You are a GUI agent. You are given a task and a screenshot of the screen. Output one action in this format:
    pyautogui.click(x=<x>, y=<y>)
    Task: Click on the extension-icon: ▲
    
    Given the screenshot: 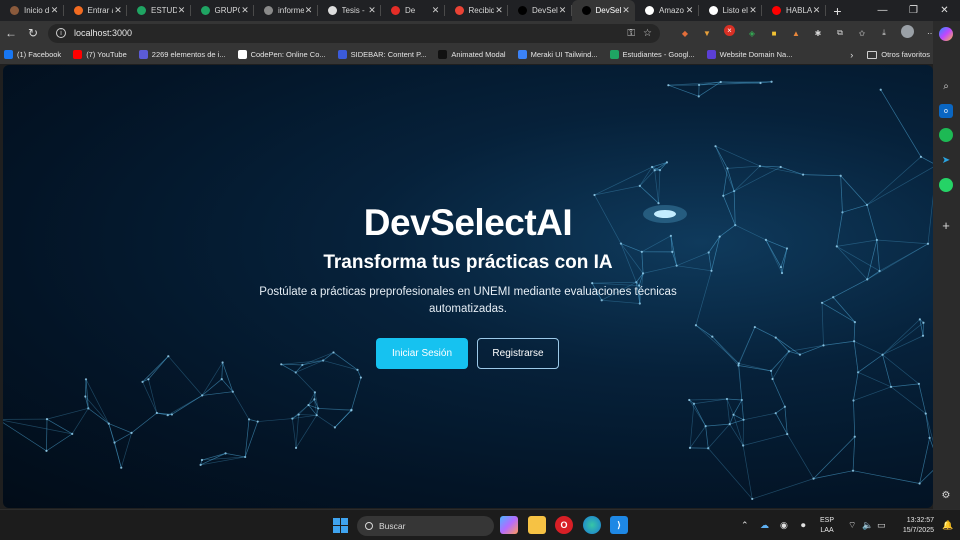 What is the action you would take?
    pyautogui.click(x=796, y=33)
    